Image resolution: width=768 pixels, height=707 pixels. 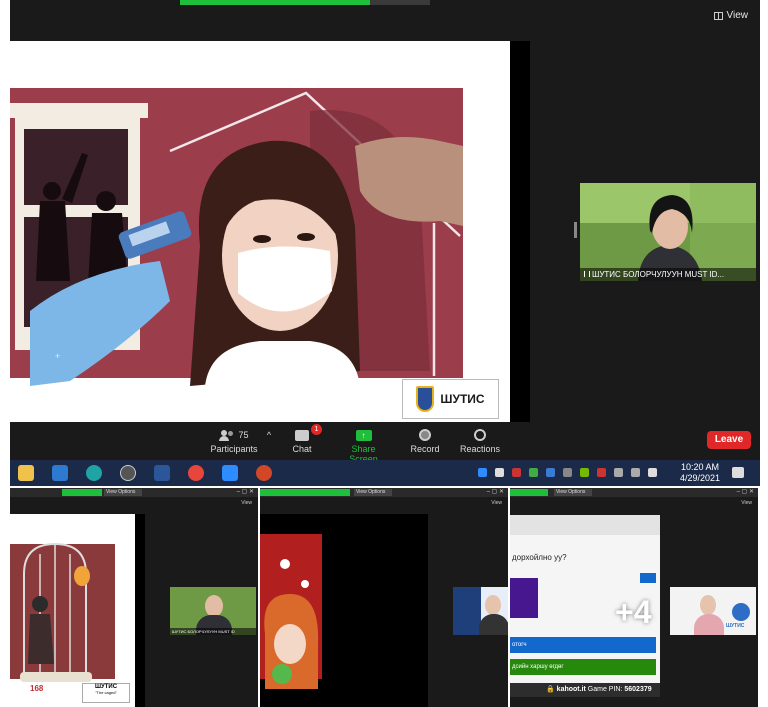 I want to click on kahoot-media, so click(x=524, y=598).